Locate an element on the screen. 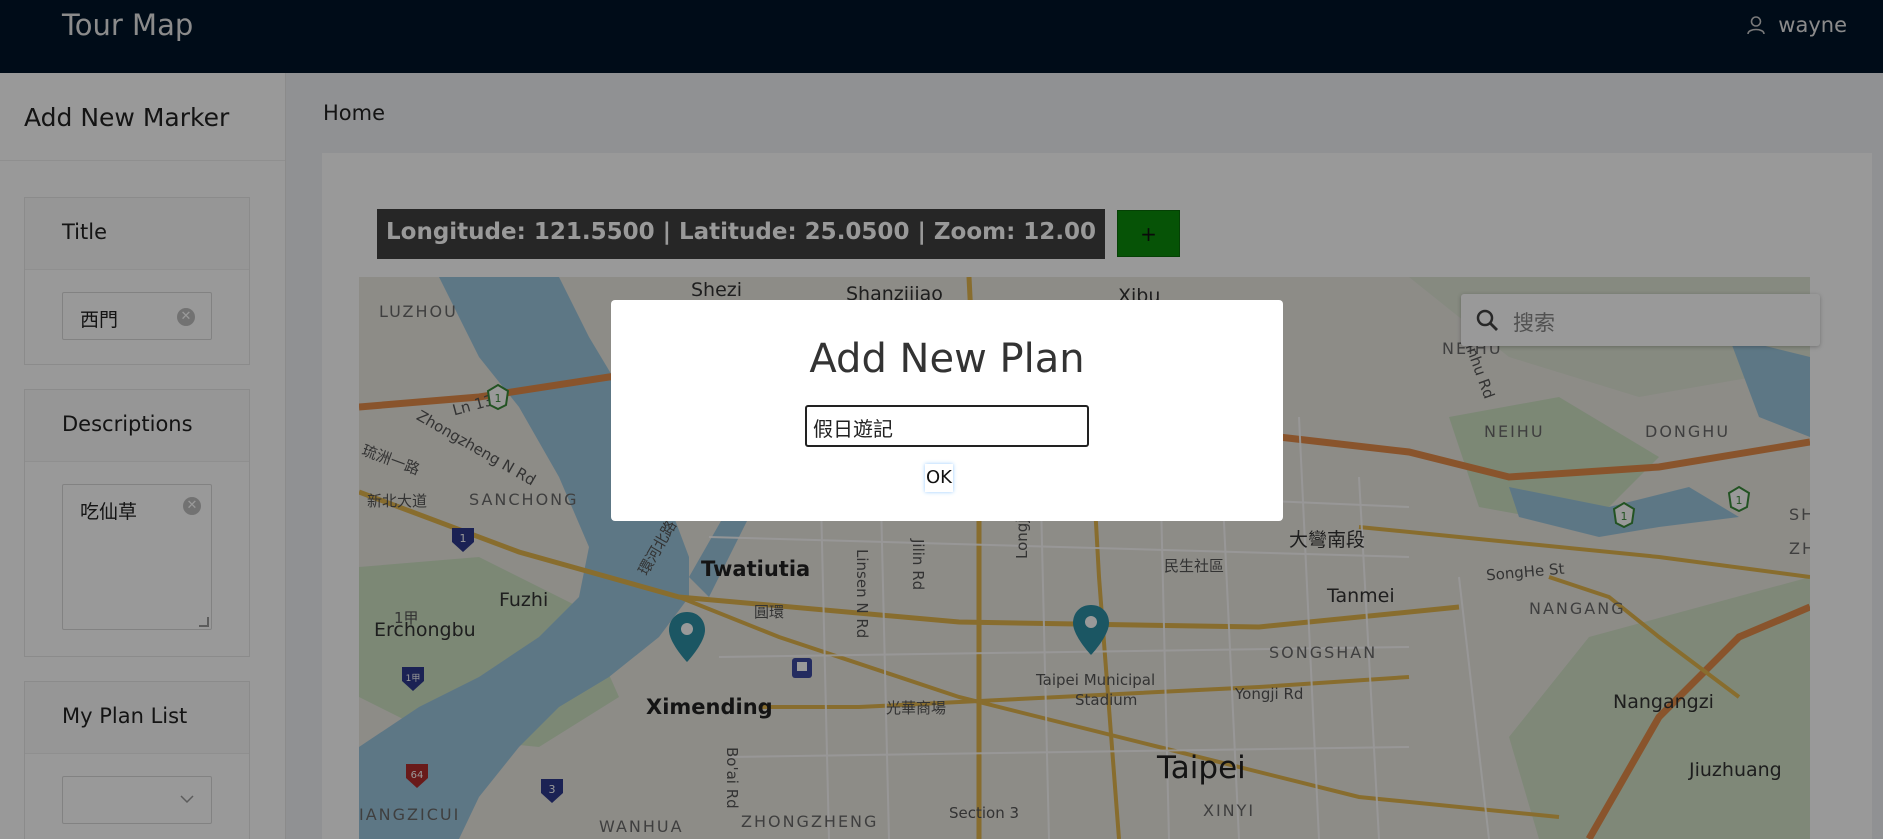  add-plan-modal: Add New Plan 假日遊記 OK is located at coordinates (947, 410).